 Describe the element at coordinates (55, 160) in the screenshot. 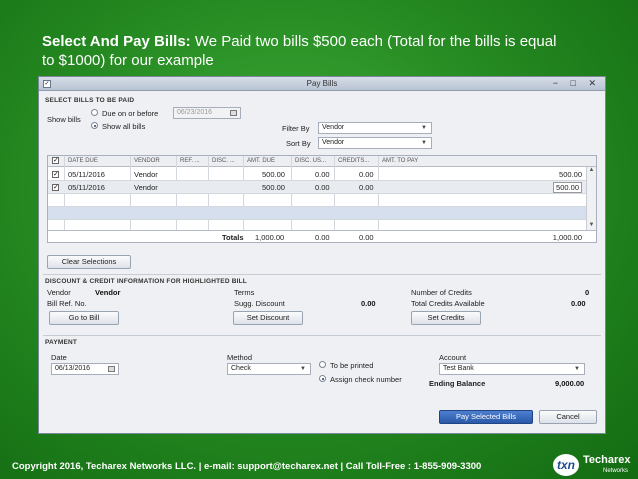

I see `select-all-checkbox: ✓` at that location.